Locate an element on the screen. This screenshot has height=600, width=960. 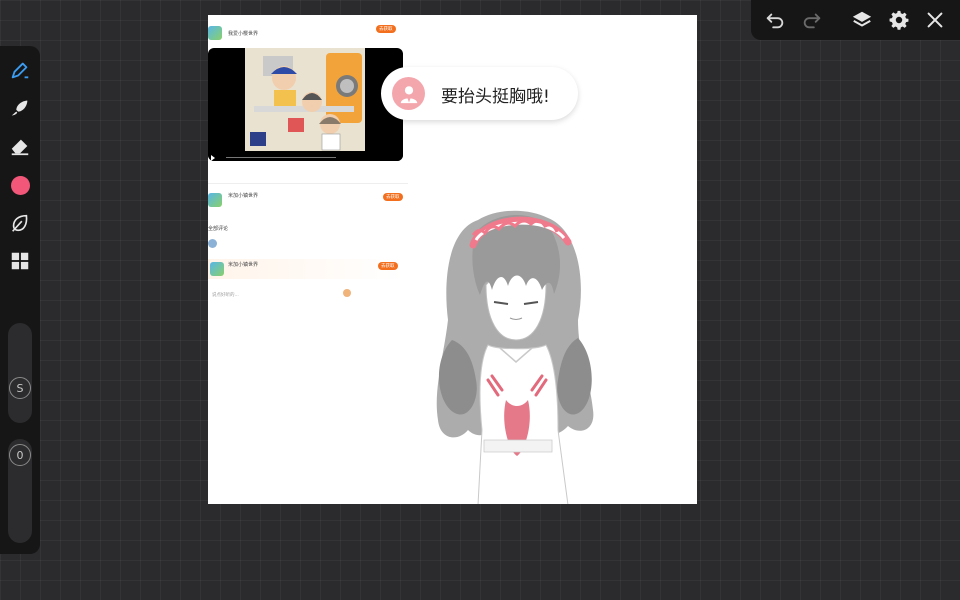
character-drawing is located at coordinates (515, 357).